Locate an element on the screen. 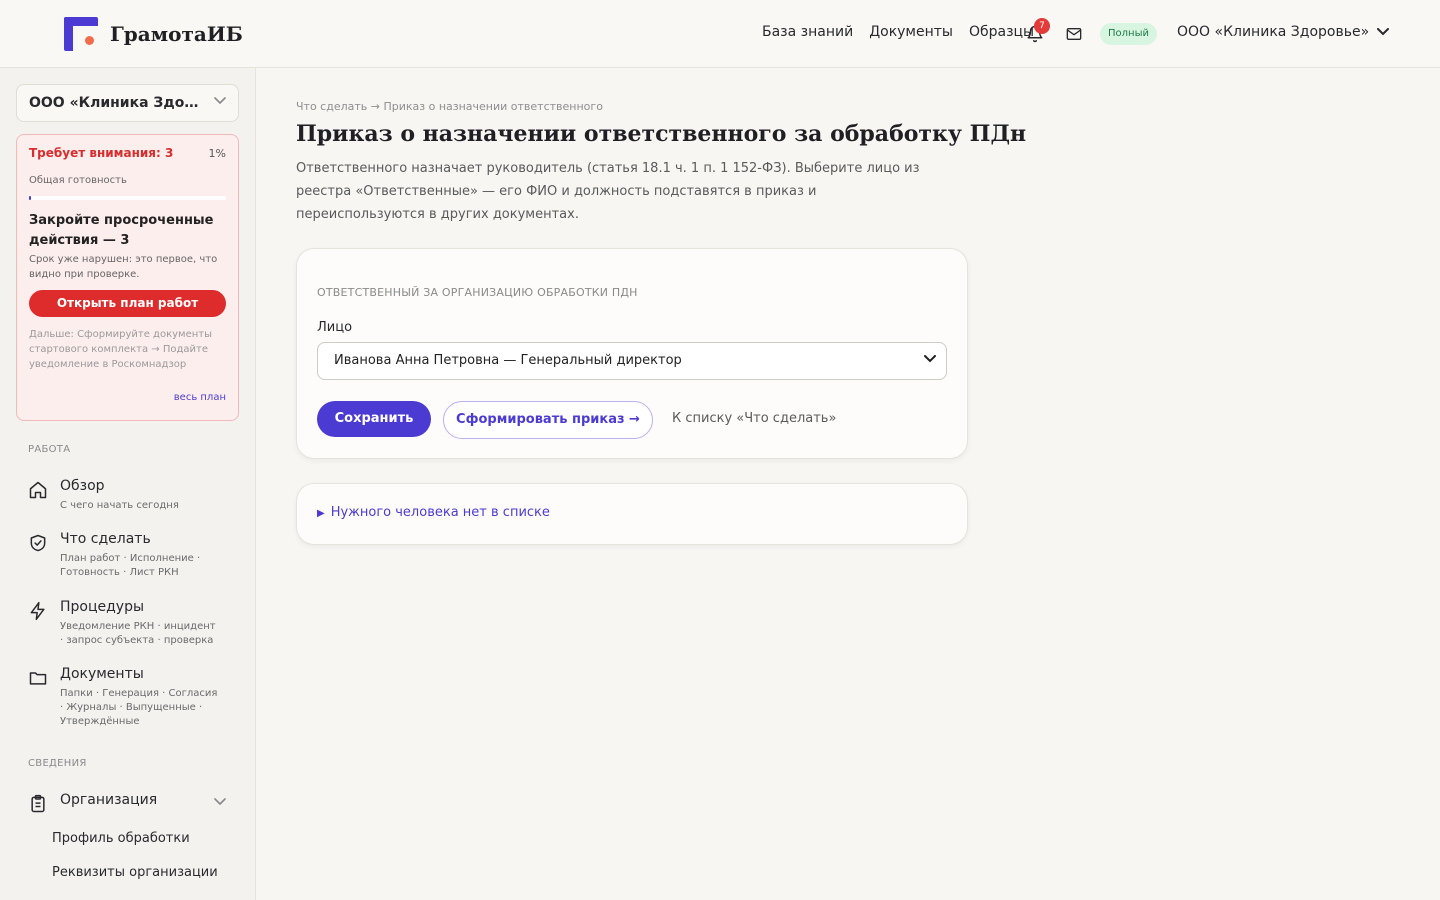 The width and height of the screenshot is (1440, 900). attention-heading: Закройте просроченные действия — 3 is located at coordinates (121, 230).